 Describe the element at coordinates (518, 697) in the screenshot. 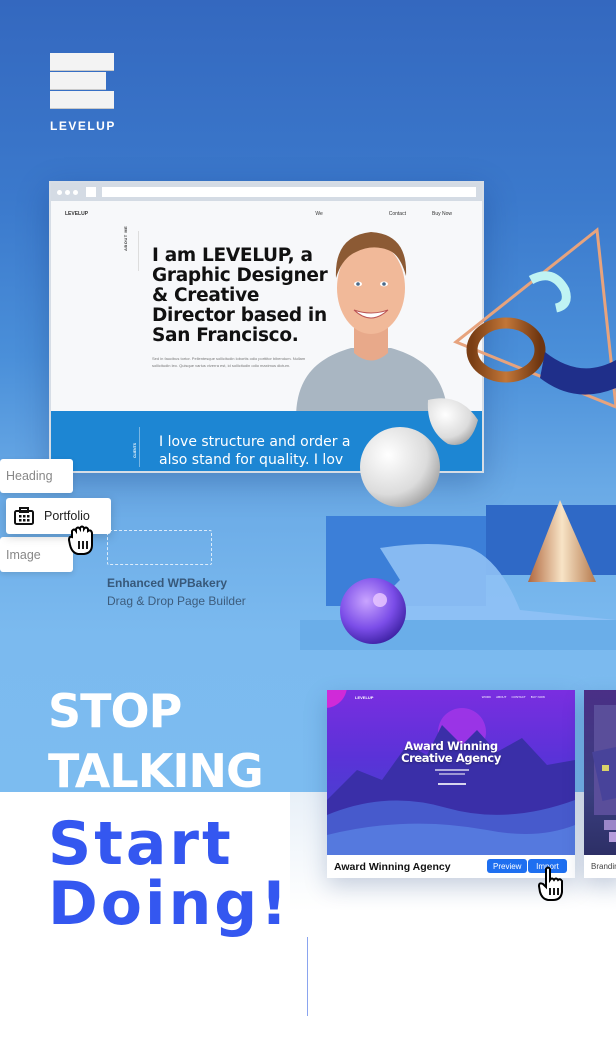

I see `thumb-nav-link: CONTACT` at that location.